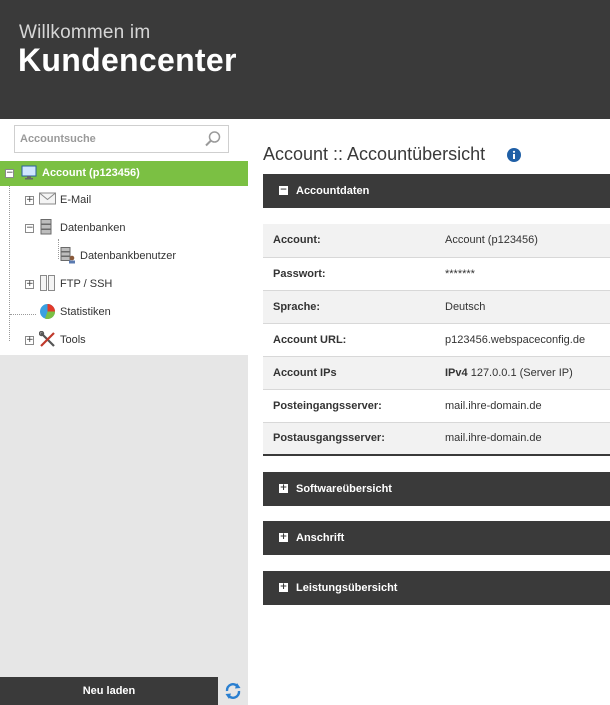 This screenshot has width=610, height=705. What do you see at coordinates (128, 256) in the screenshot?
I see `tree-item-label: Datenbankbenutzer` at bounding box center [128, 256].